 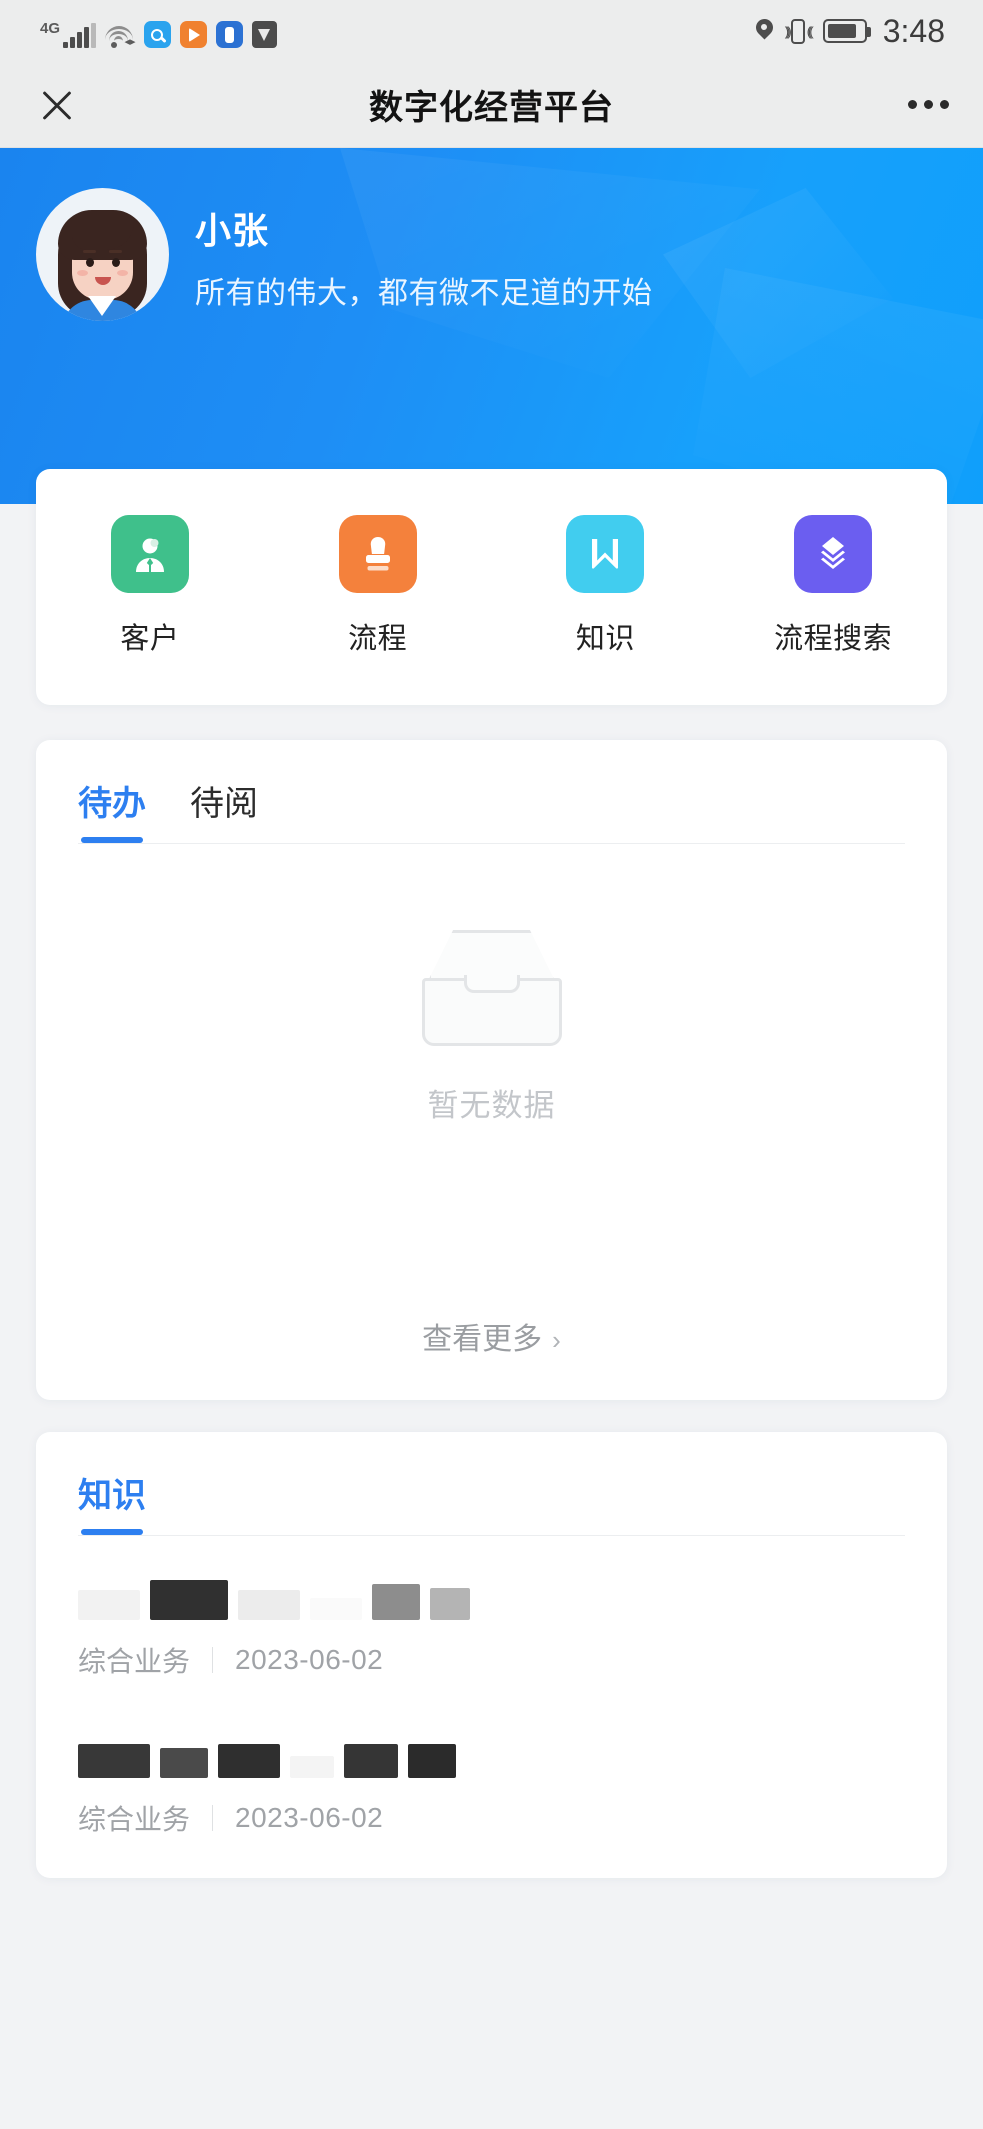 I want to click on quick-actions-section: 客户 流程 知识 流程搜索, so click(x=491, y=587).